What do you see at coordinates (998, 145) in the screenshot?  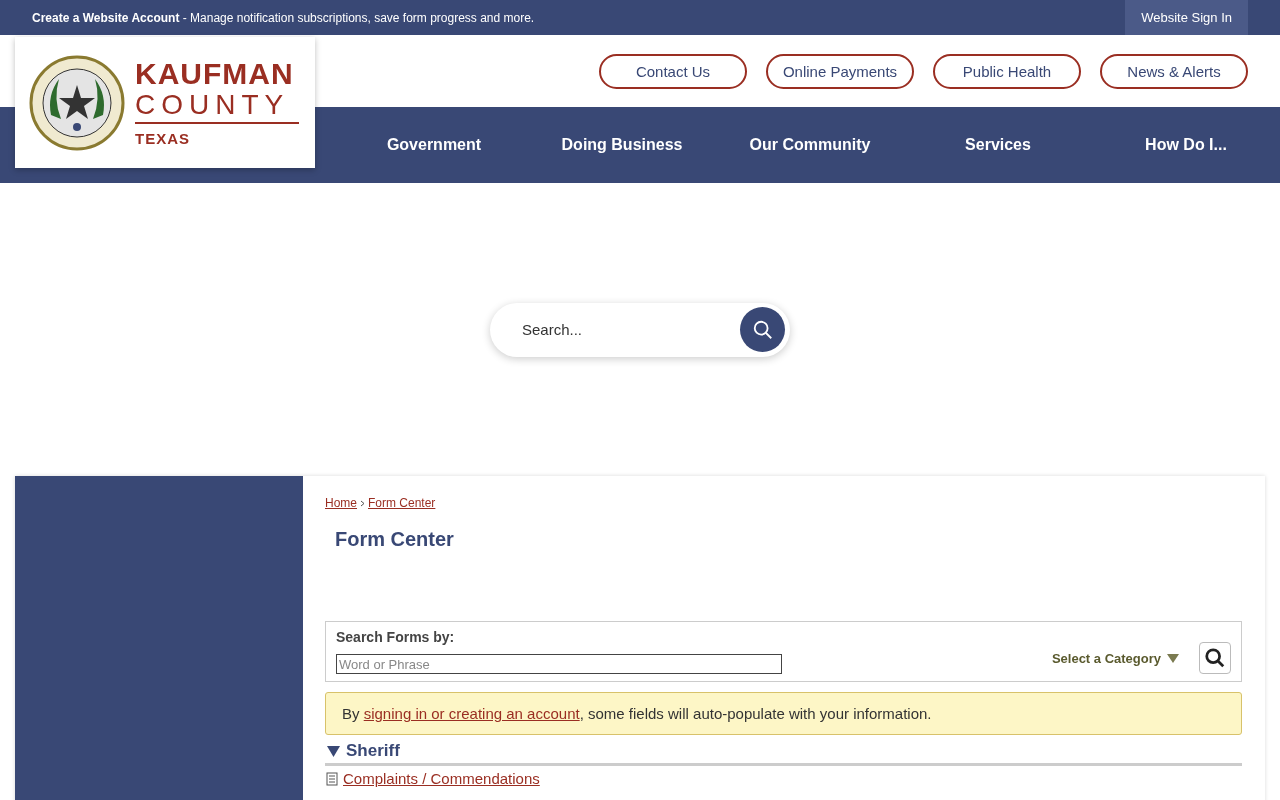 I see `nav-item: Services` at bounding box center [998, 145].